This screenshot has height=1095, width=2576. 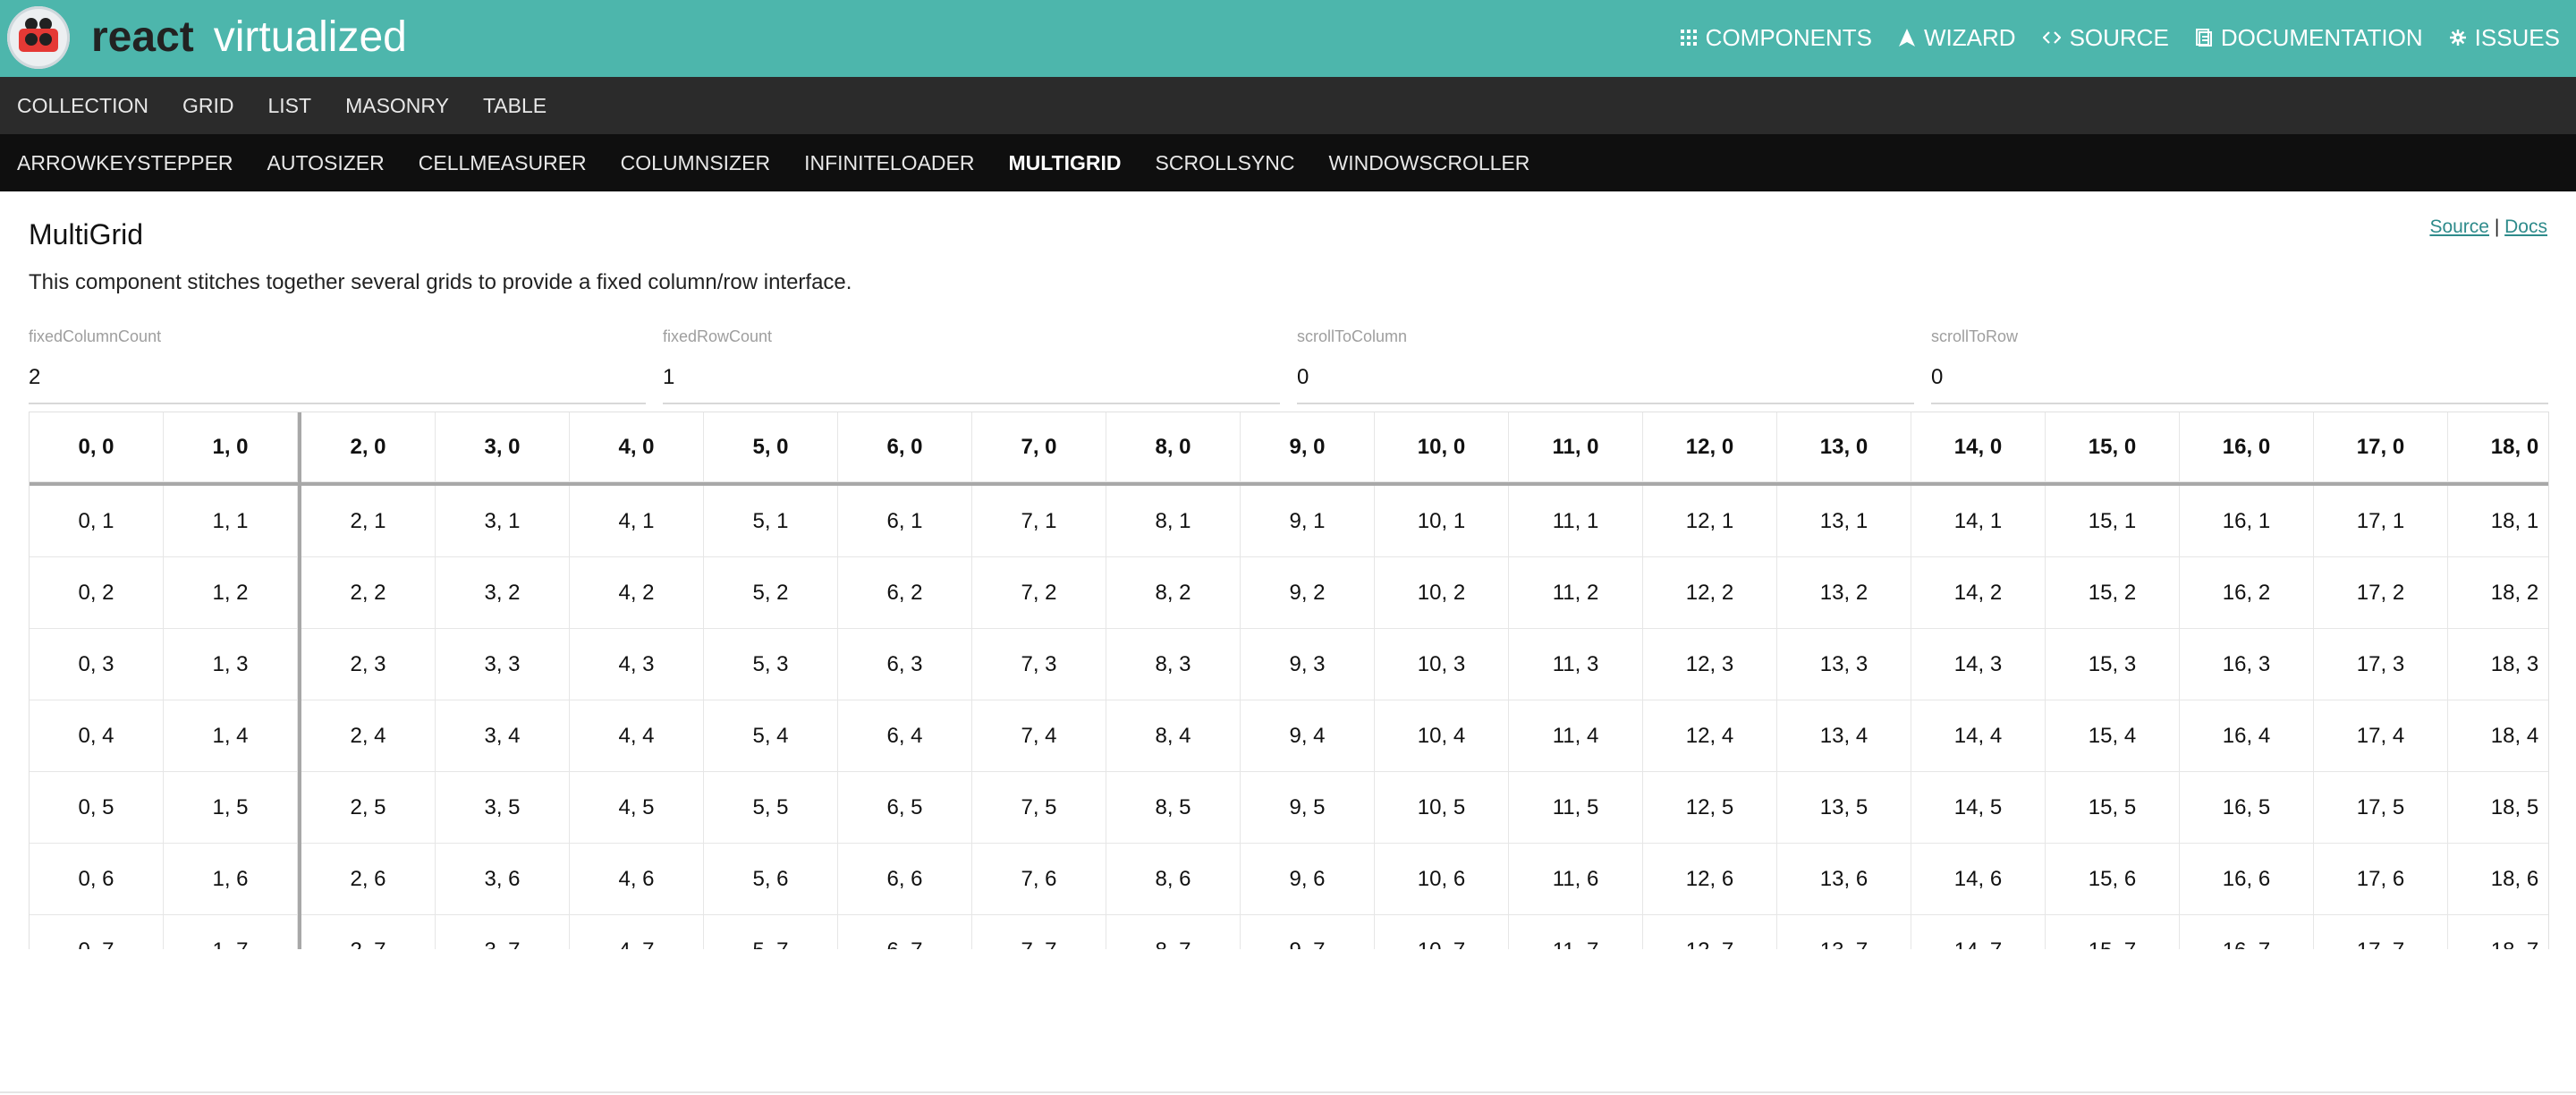 What do you see at coordinates (249, 38) in the screenshot?
I see `brand-title: react virtualized` at bounding box center [249, 38].